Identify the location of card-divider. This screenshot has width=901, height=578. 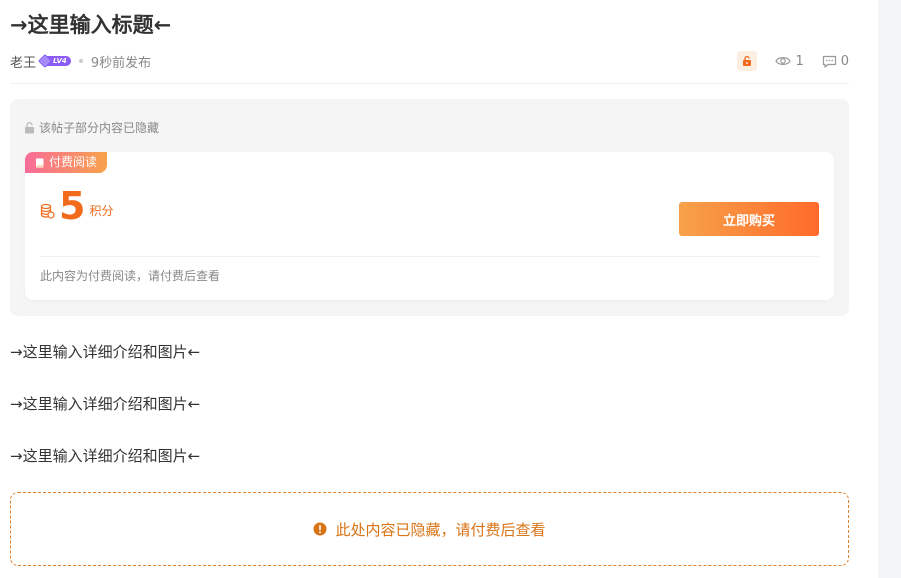
(429, 256).